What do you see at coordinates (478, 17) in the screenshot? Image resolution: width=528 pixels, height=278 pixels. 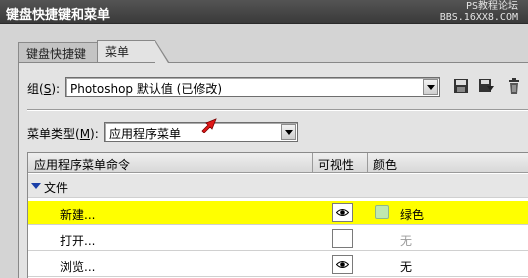 I see `watermark-line-2: BBS.16XX8.COM` at bounding box center [478, 17].